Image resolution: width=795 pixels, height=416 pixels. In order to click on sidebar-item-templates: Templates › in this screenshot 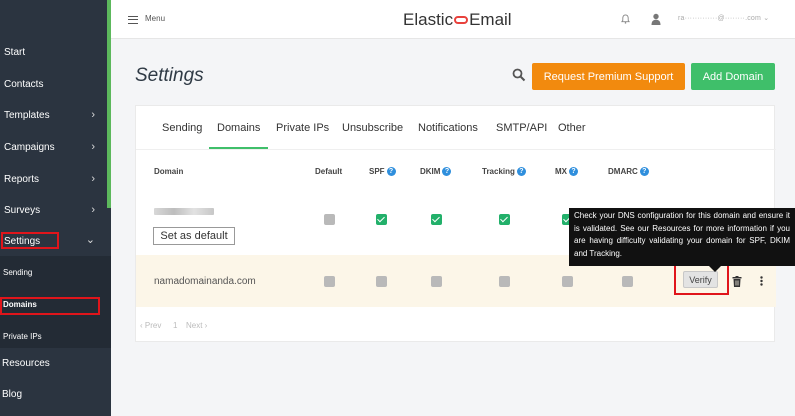, I will do `click(53, 115)`.